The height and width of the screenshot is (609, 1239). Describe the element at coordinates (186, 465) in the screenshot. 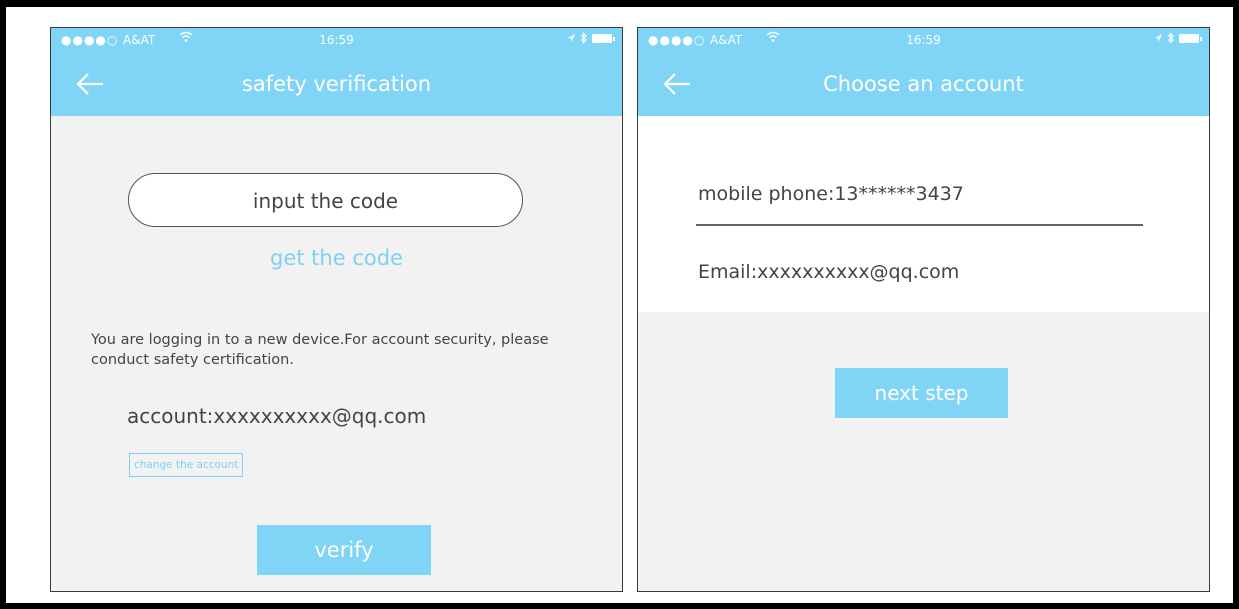

I see `change-account-button: change the account` at that location.